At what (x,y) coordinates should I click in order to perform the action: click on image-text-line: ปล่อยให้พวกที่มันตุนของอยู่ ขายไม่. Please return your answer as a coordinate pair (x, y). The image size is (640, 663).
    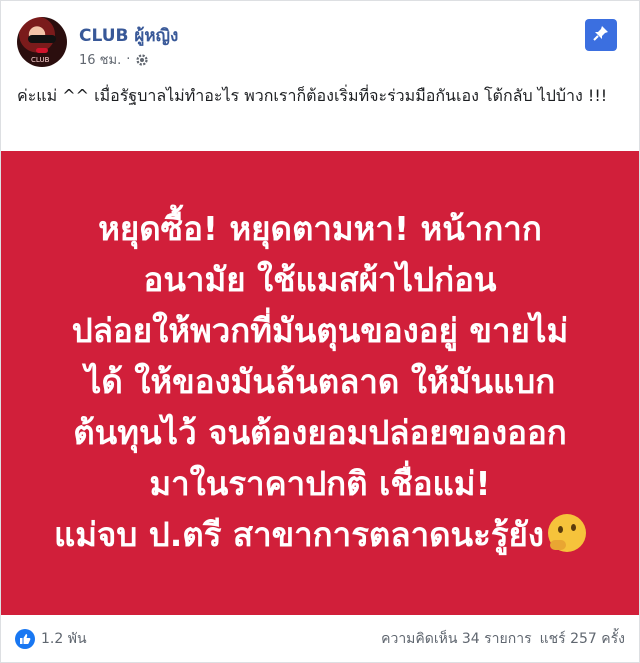
    Looking at the image, I should click on (320, 330).